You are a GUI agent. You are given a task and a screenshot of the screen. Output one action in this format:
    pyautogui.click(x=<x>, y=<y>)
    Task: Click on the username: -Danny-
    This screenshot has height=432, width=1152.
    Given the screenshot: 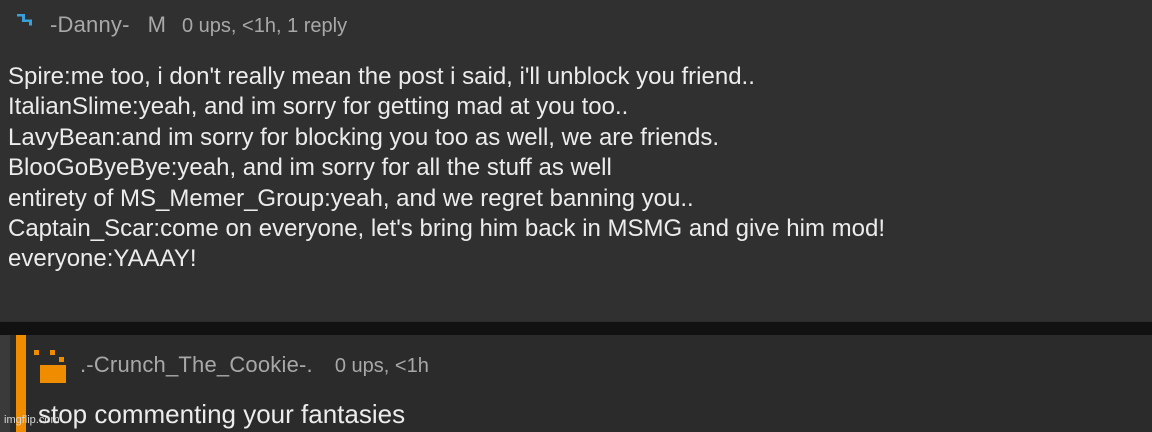 What is the action you would take?
    pyautogui.click(x=90, y=25)
    